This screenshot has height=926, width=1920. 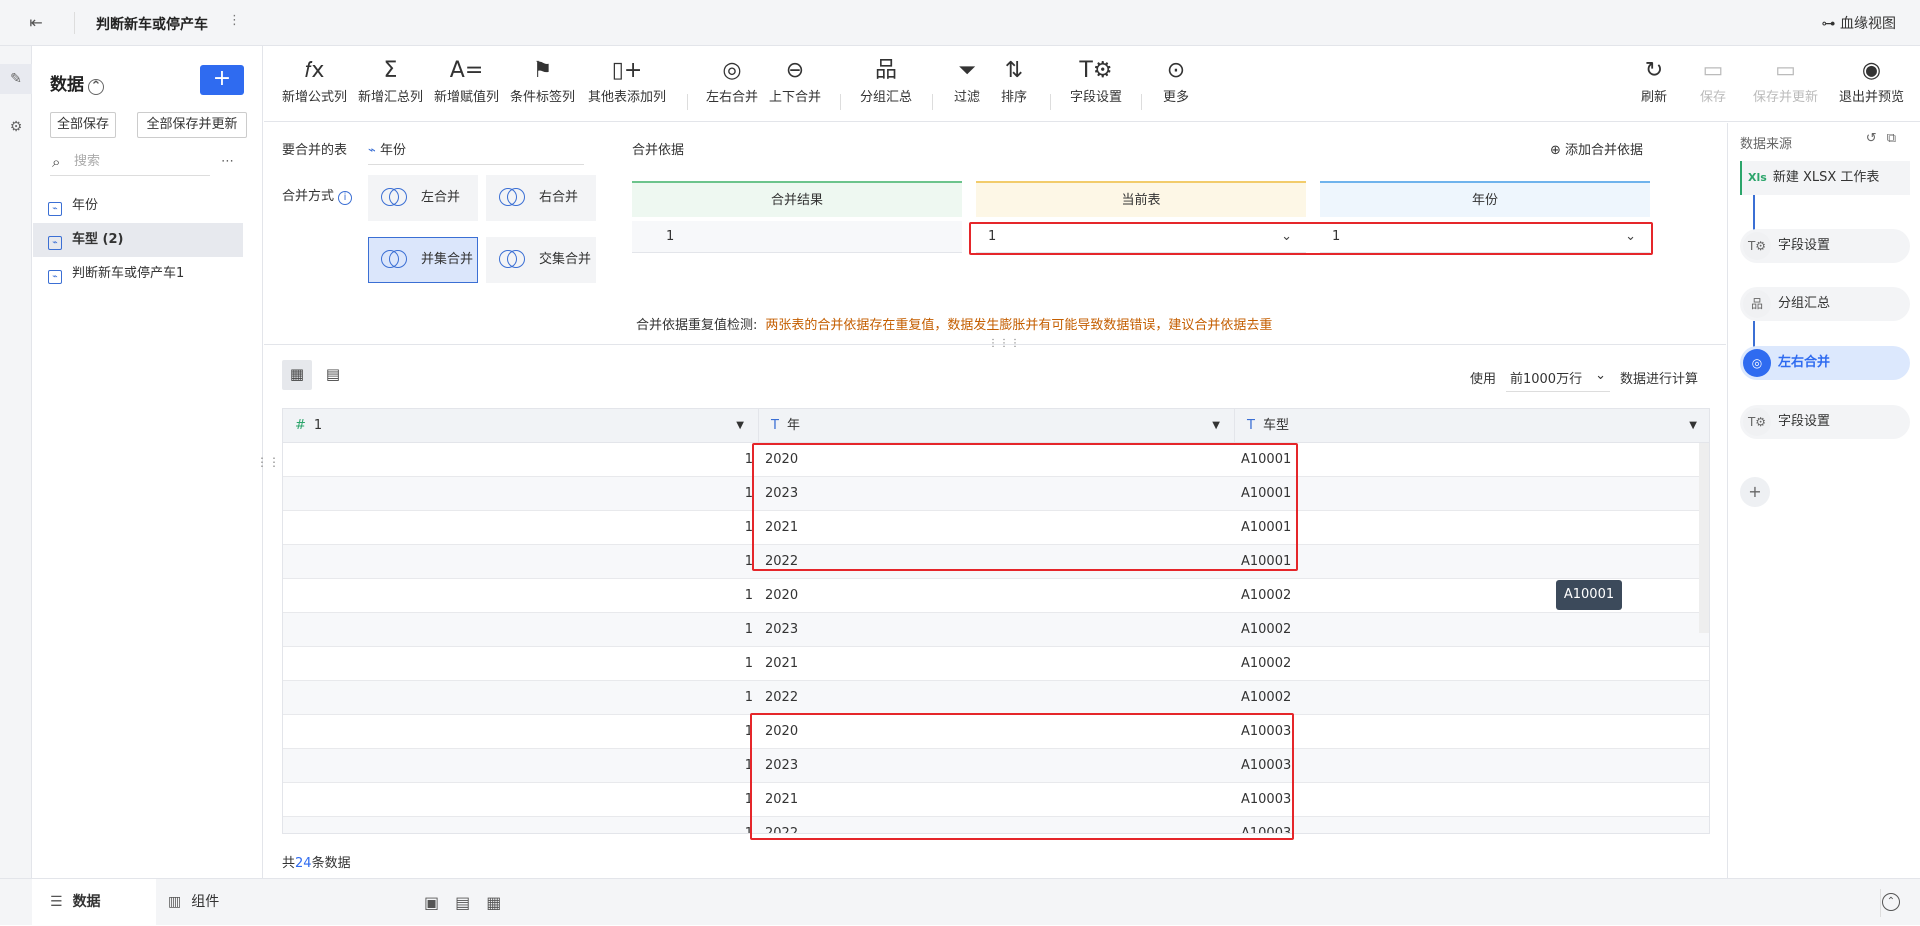 What do you see at coordinates (83, 125) in the screenshot?
I see `save-all-button: 全部保存` at bounding box center [83, 125].